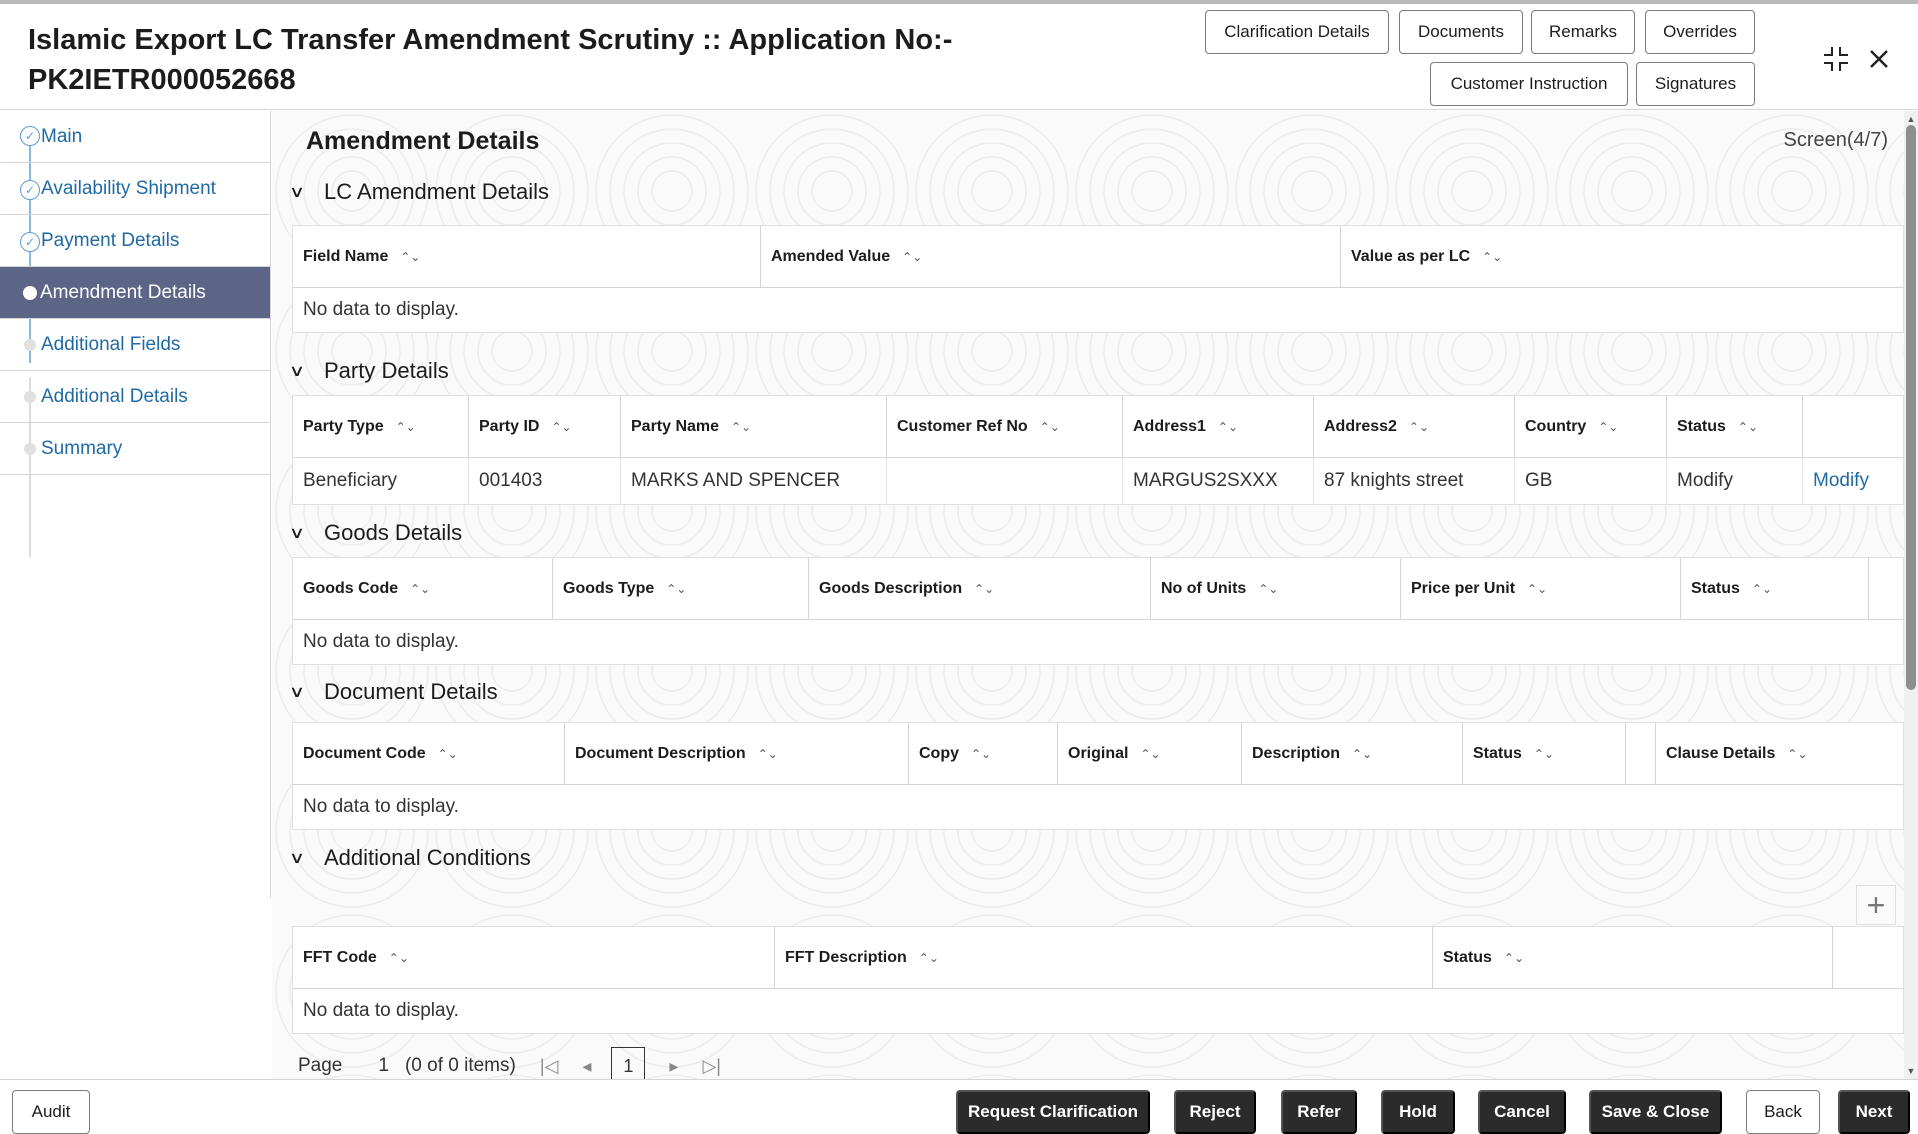 This screenshot has width=1918, height=1134. I want to click on pagination: Page 1 (0 of 0 items) |◁ ◂ 1 ▸ ▷|, so click(509, 1062).